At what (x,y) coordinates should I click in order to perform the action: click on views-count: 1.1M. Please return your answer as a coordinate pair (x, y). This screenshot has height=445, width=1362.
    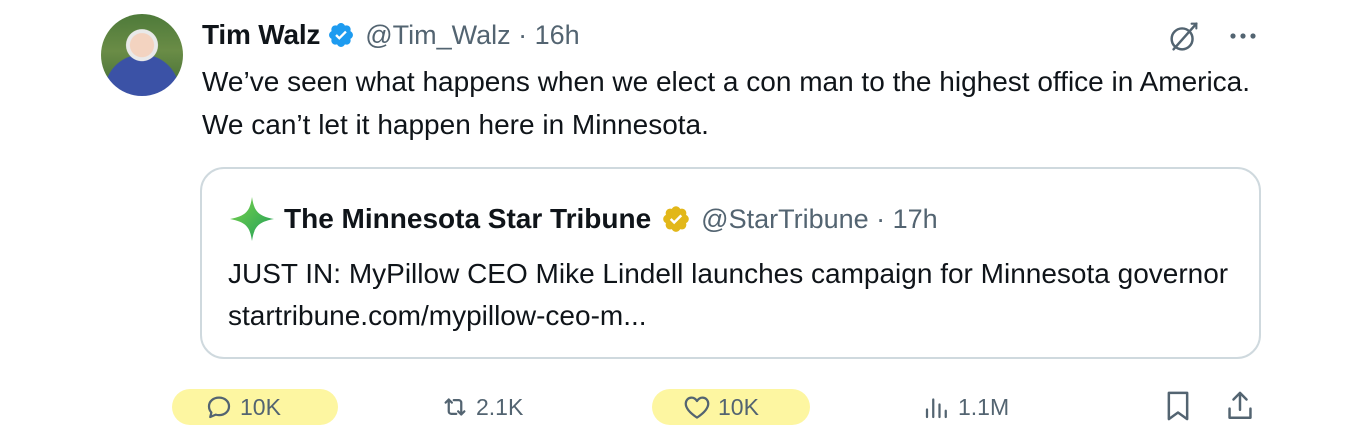
    Looking at the image, I should click on (984, 406).